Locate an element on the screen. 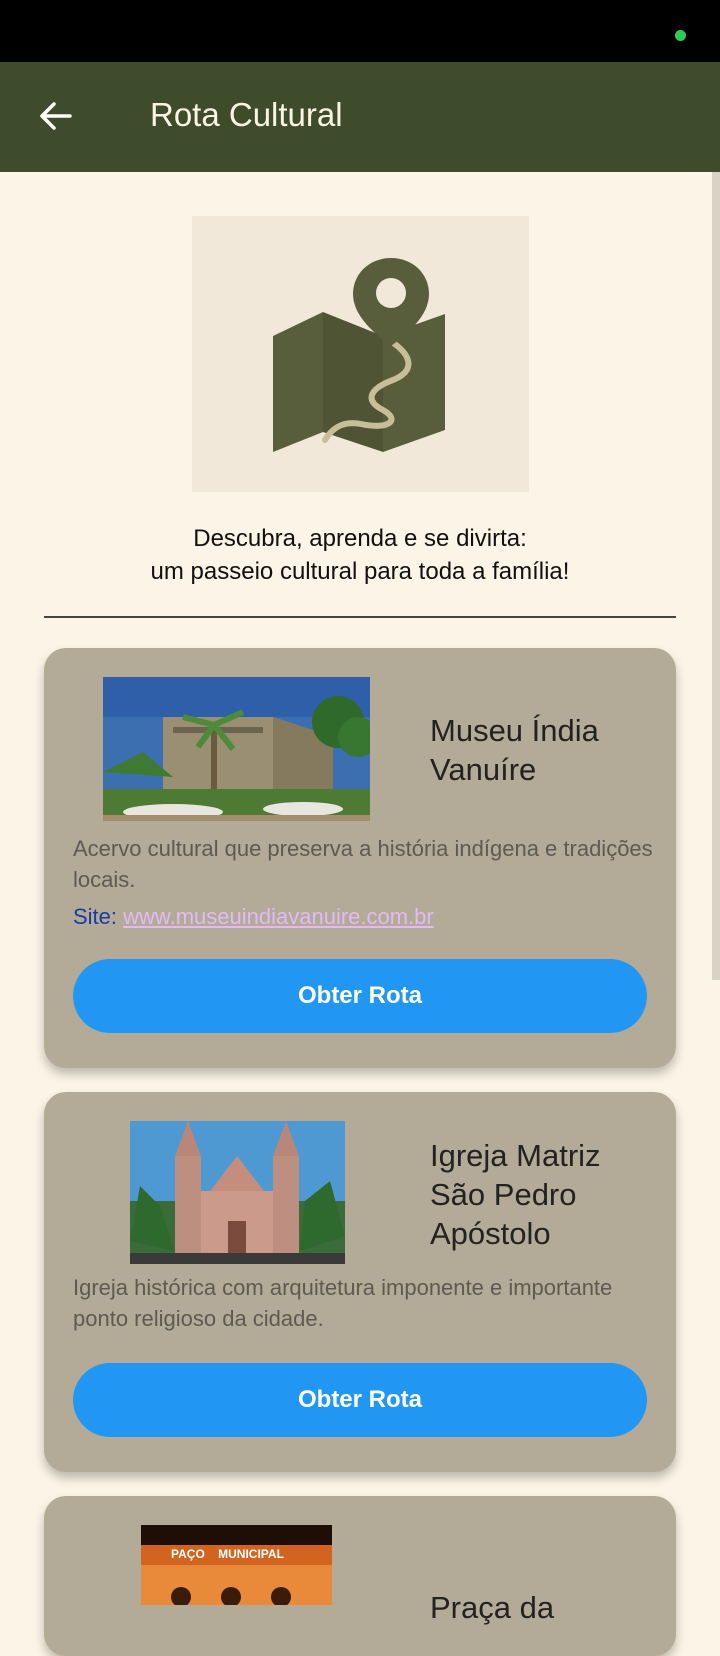 The height and width of the screenshot is (1656, 720). place-title: Praça da is located at coordinates (492, 1607).